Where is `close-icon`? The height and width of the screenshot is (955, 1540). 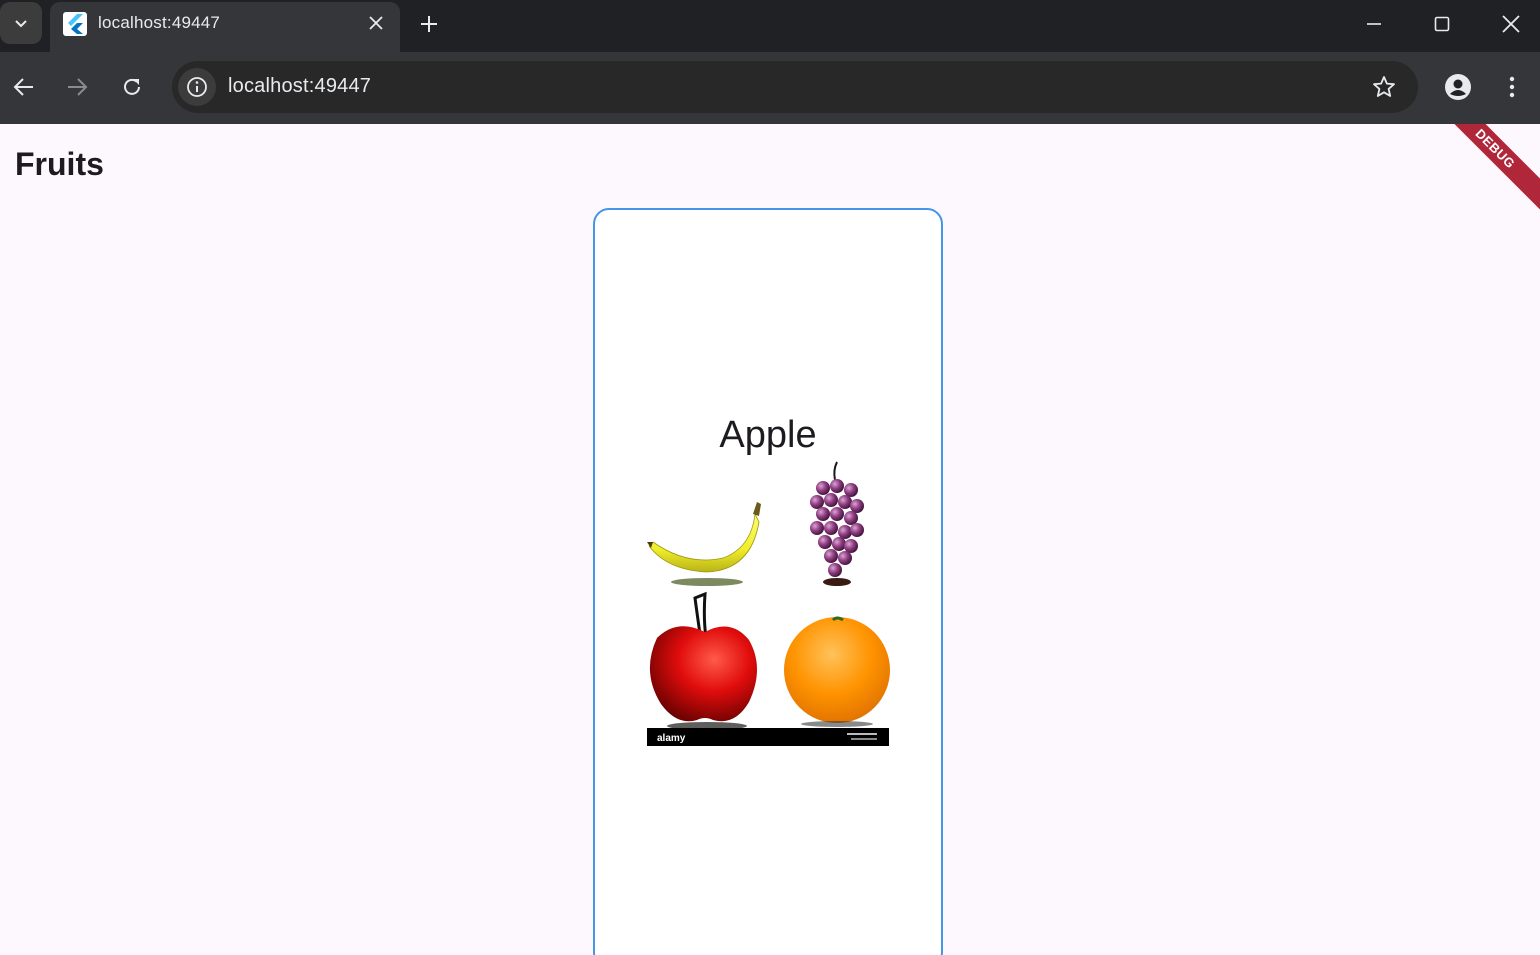 close-icon is located at coordinates (376, 23).